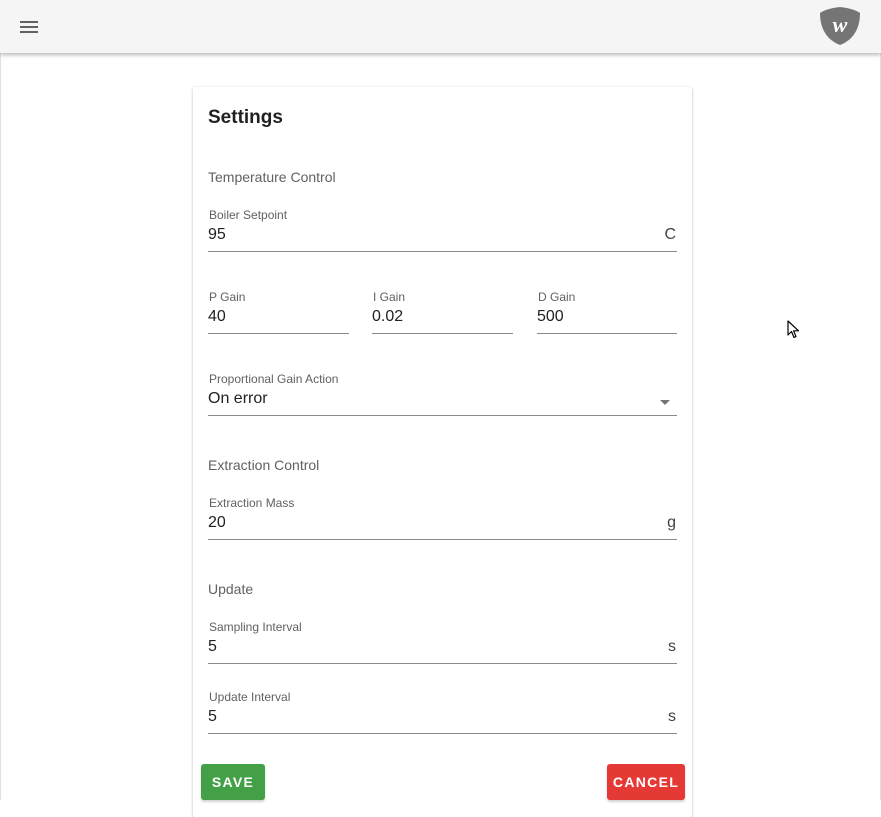 This screenshot has height=817, width=881. I want to click on page-title: Settings, so click(245, 117).